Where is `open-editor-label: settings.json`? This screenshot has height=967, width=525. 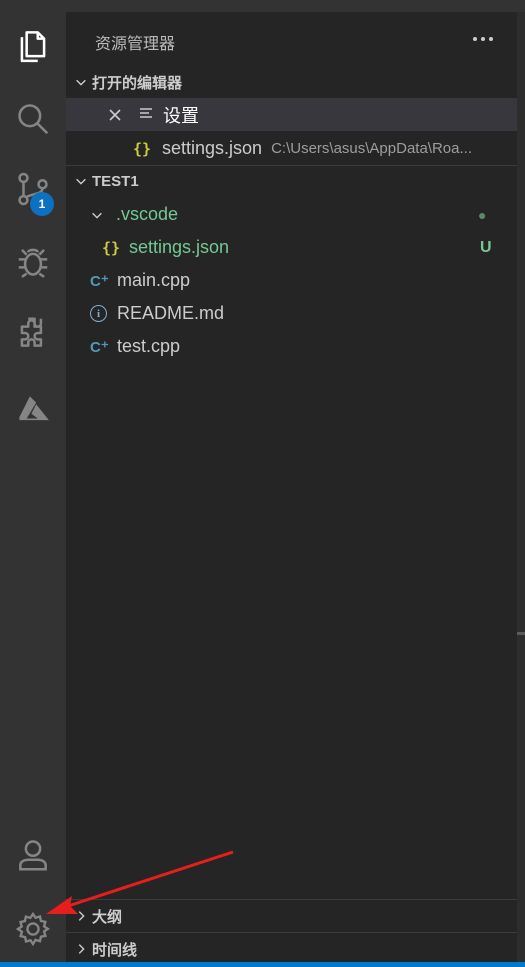
open-editor-label: settings.json is located at coordinates (212, 148).